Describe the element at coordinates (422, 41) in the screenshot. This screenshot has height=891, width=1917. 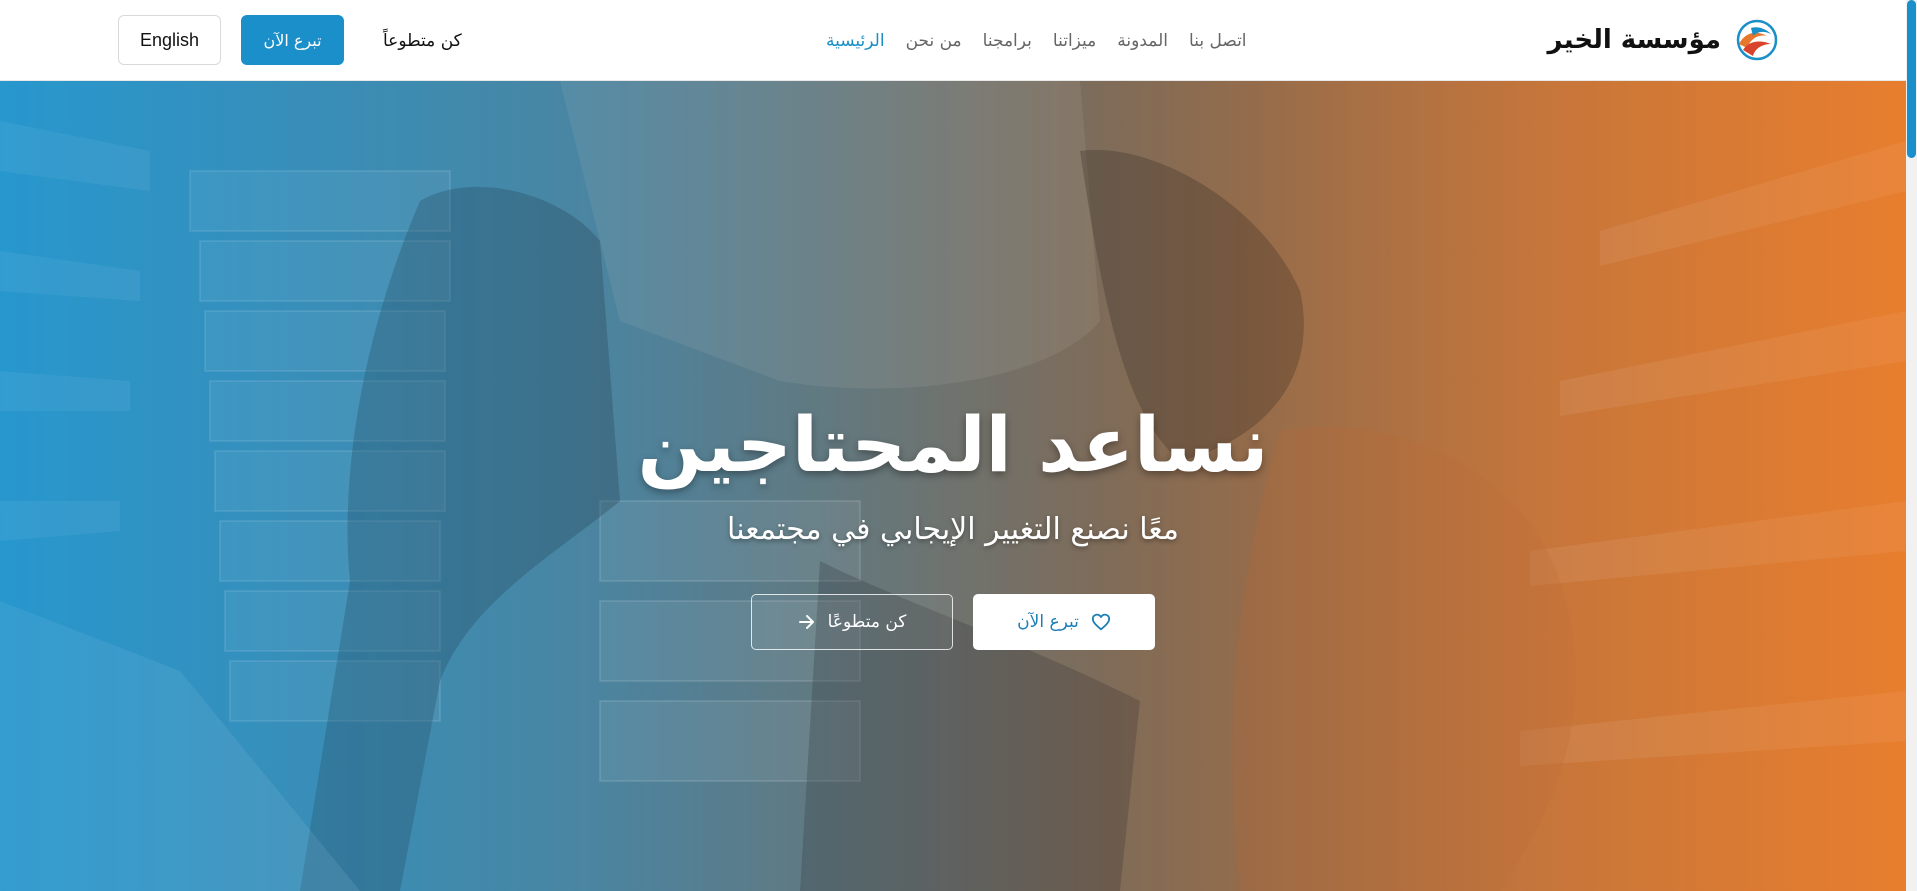
I see `header-volunteer-link: كن متطوعاً` at that location.